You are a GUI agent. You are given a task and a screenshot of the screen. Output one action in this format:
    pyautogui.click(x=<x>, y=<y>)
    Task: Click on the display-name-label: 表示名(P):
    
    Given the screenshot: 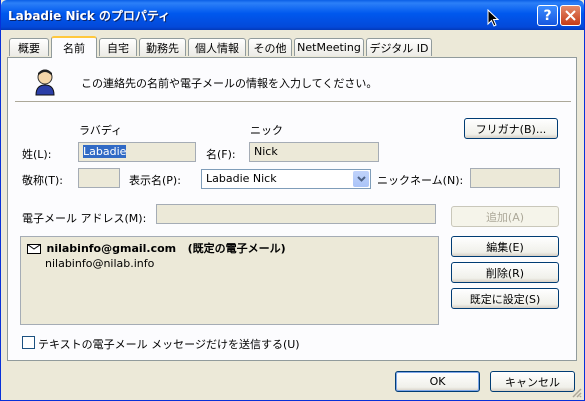 What is the action you would take?
    pyautogui.click(x=155, y=180)
    